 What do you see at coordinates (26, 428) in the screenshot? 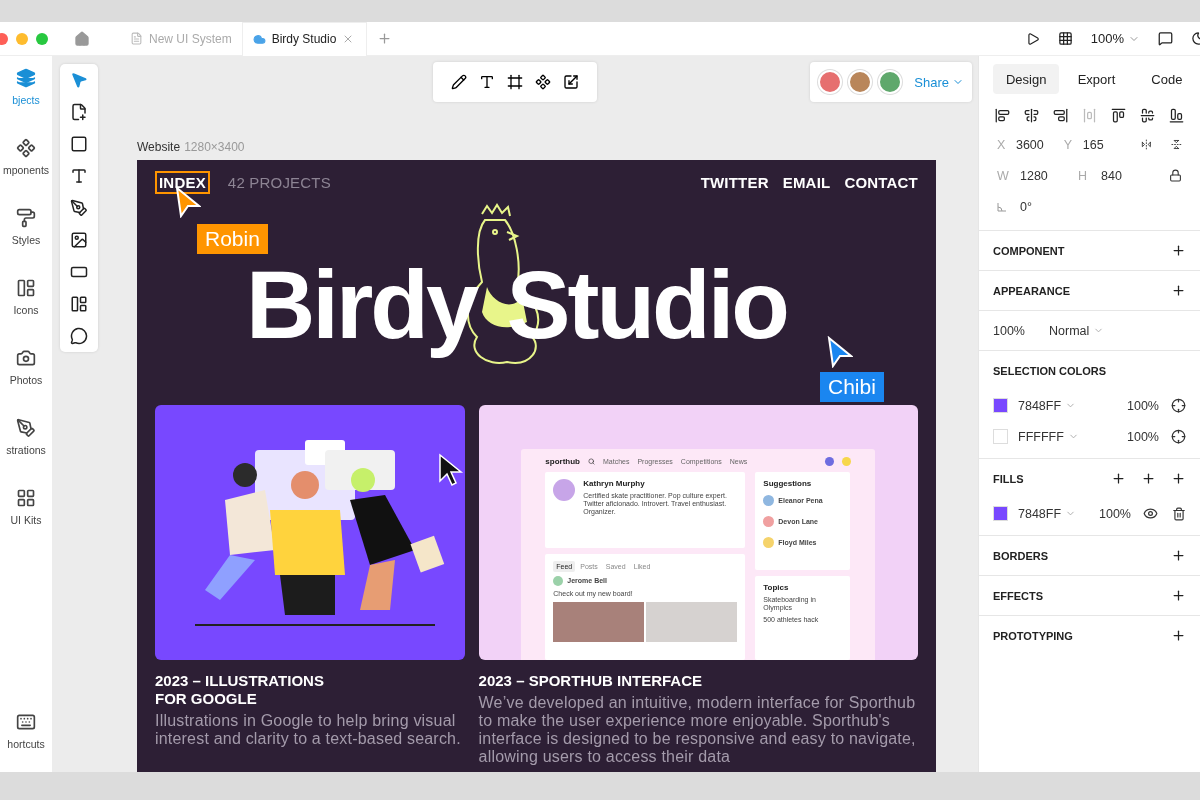
I see `pen-icon` at bounding box center [26, 428].